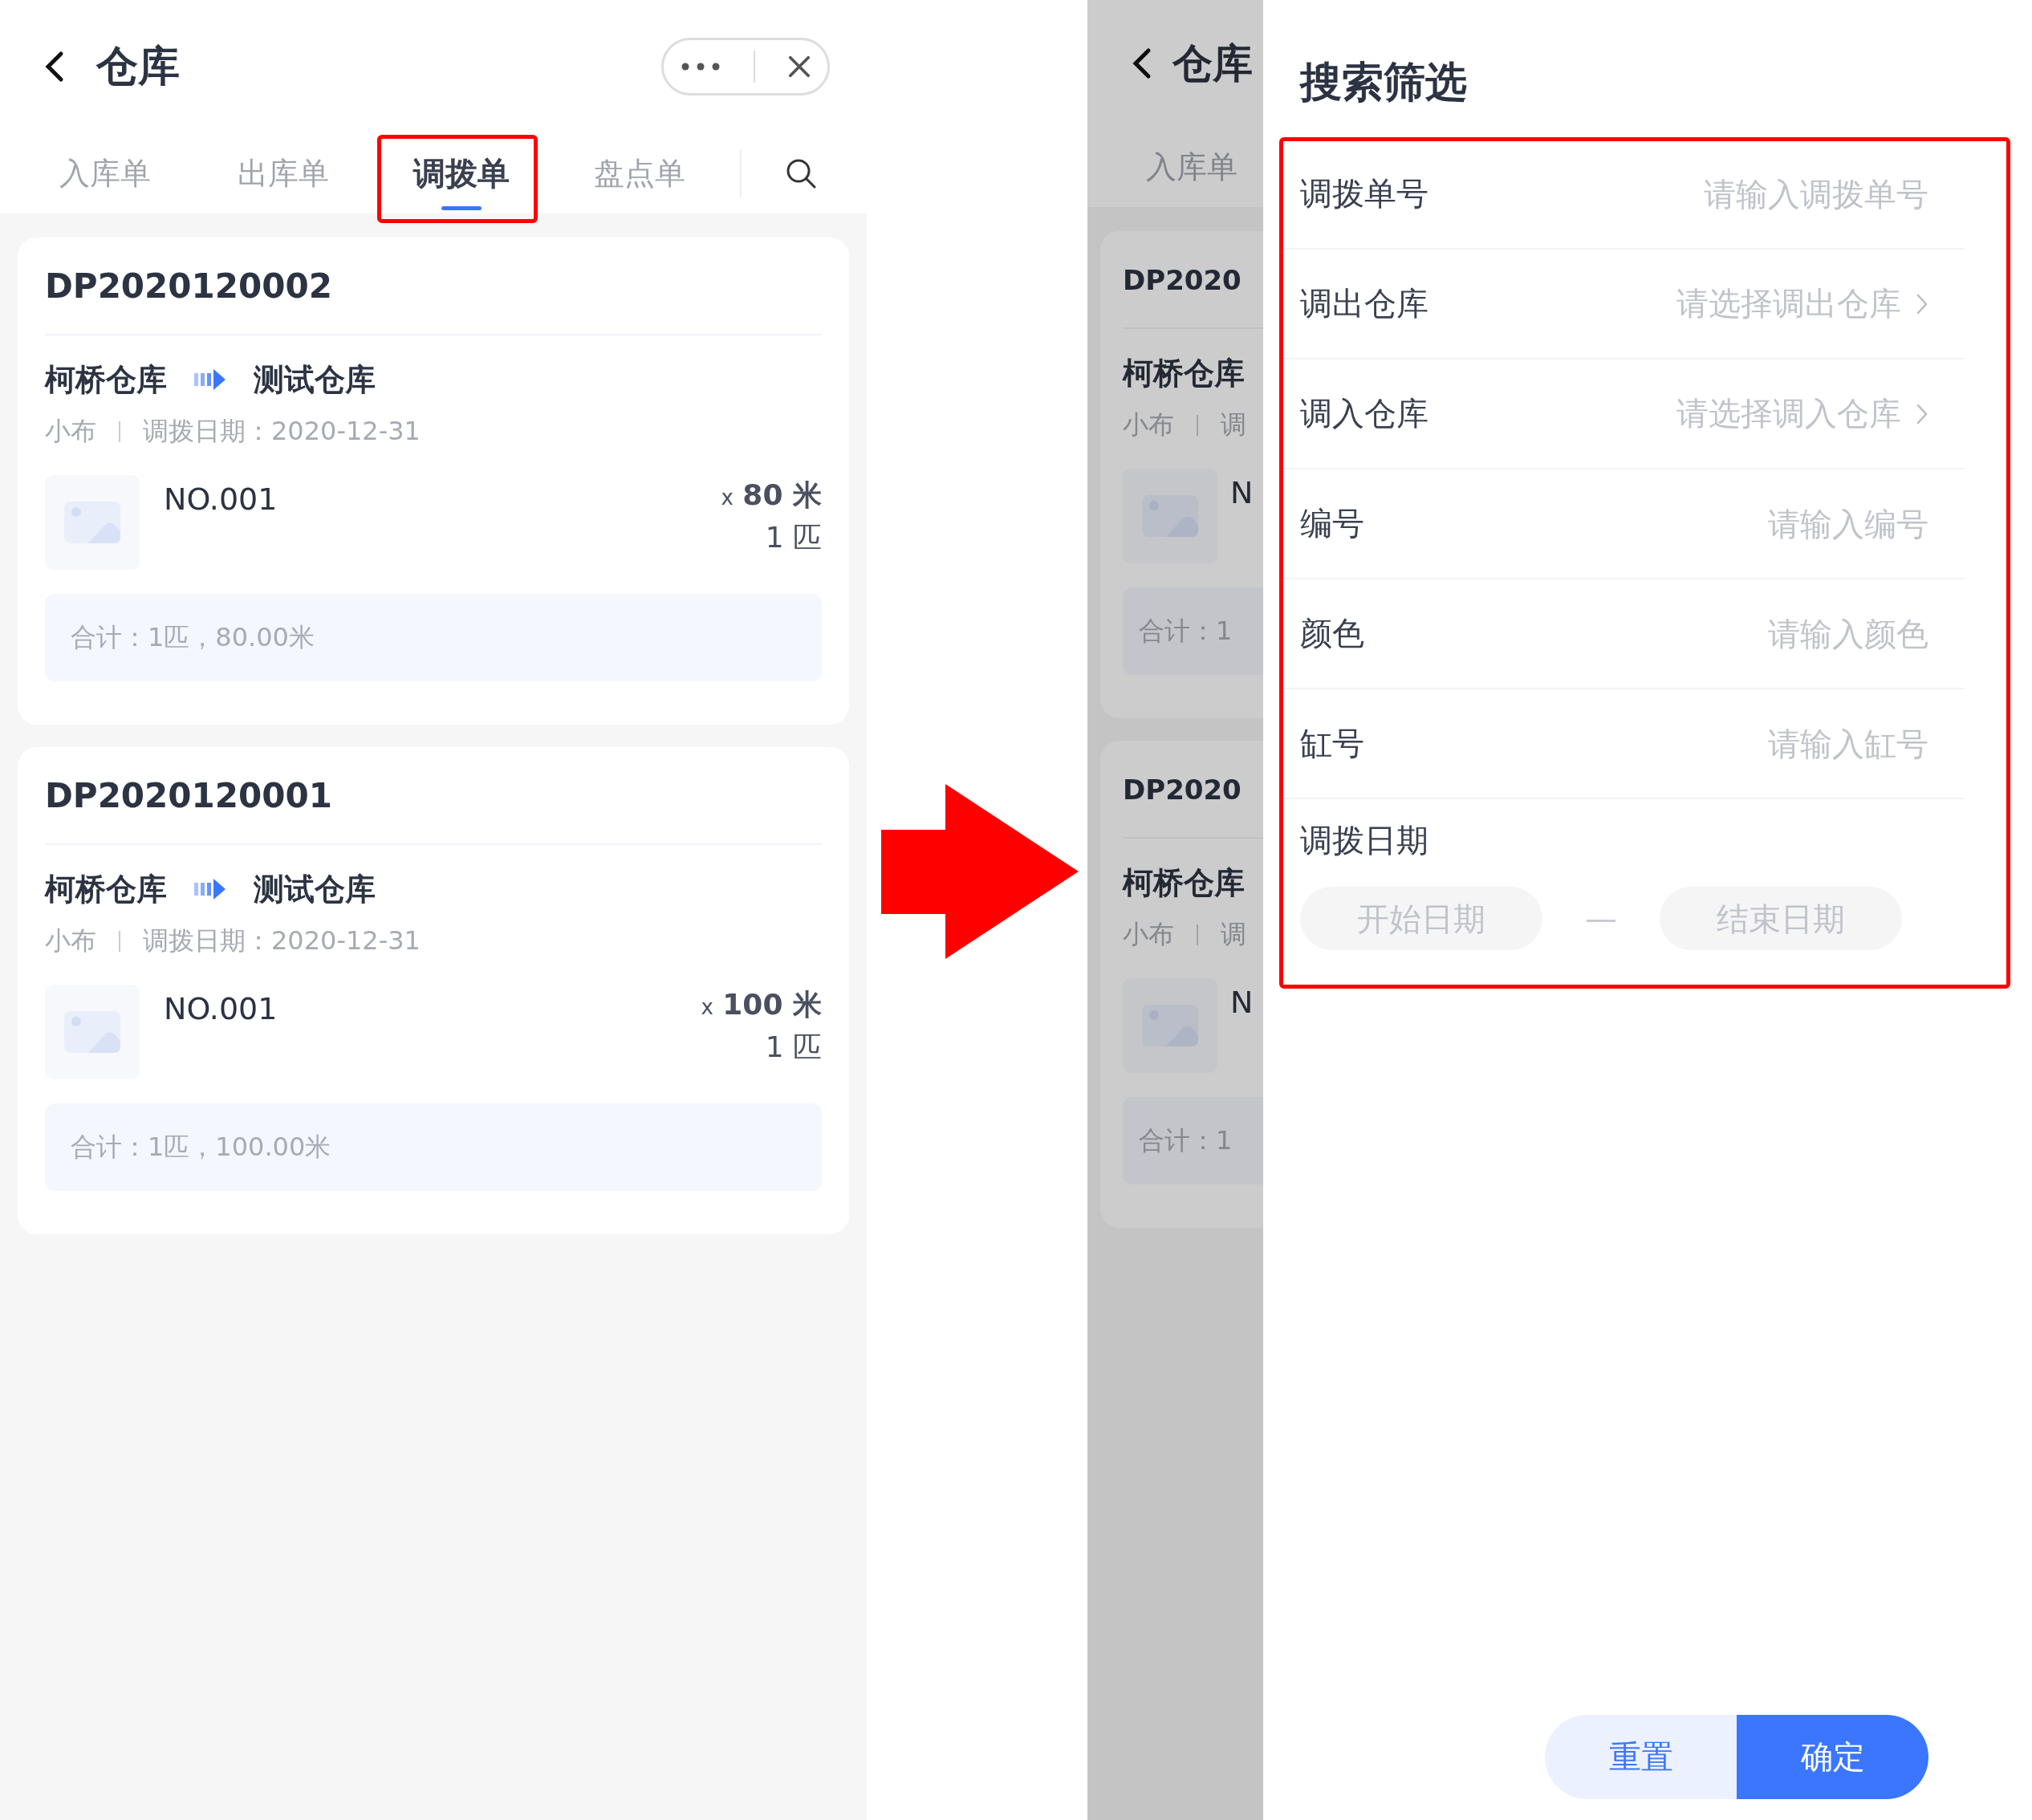 This screenshot has width=2032, height=1820. Describe the element at coordinates (189, 286) in the screenshot. I see `order-number: DP2020120002` at that location.